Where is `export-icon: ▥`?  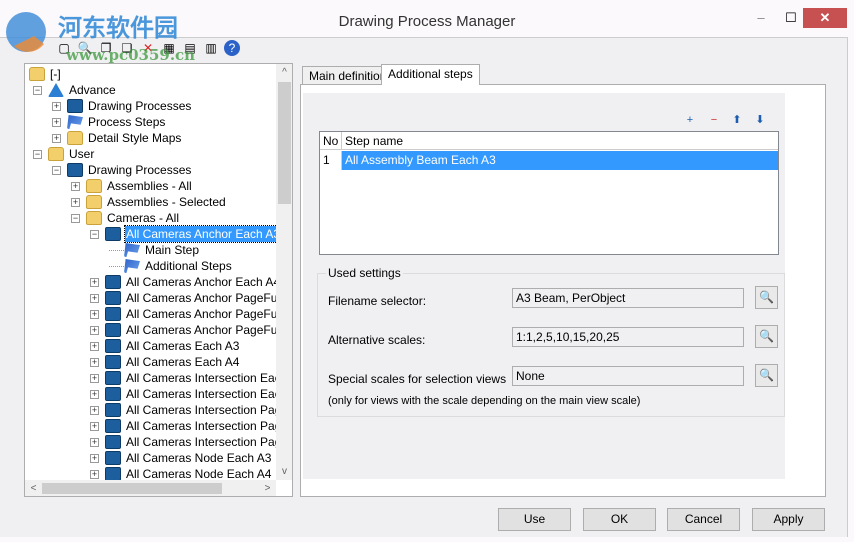 export-icon: ▥ is located at coordinates (211, 48).